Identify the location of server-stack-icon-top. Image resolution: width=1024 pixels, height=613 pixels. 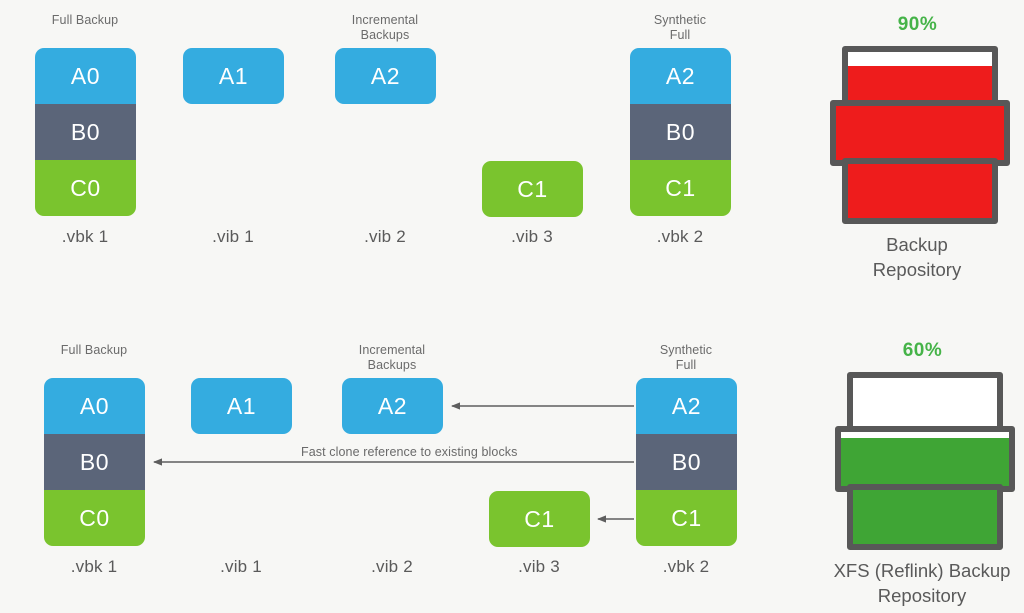
(920, 135).